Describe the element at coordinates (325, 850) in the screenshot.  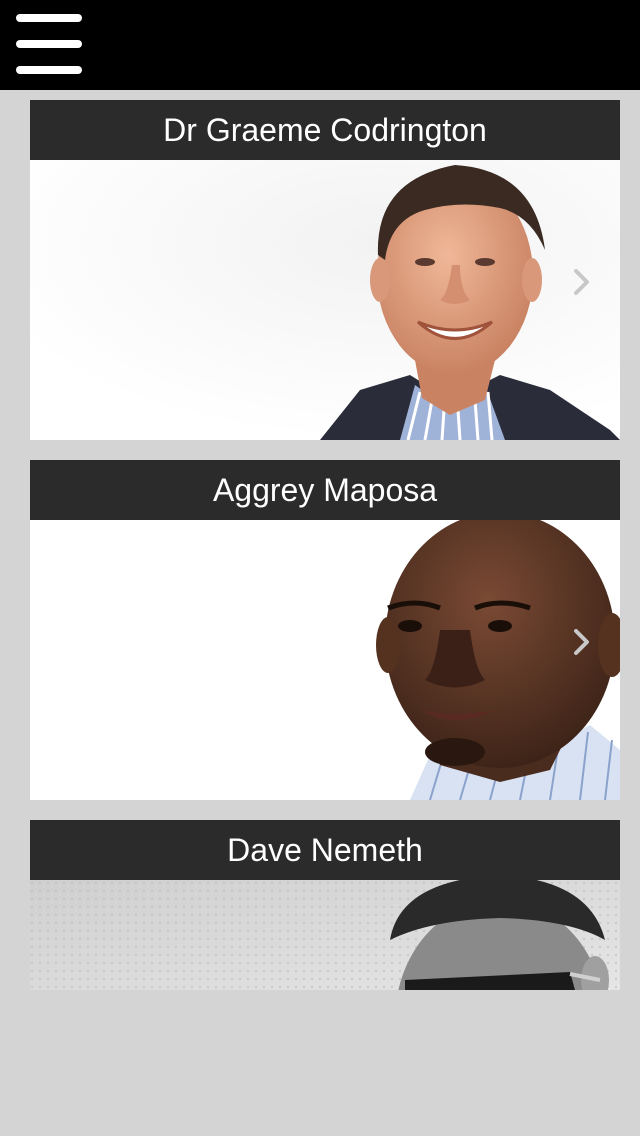
I see `speaker-name: Dave Nemeth` at that location.